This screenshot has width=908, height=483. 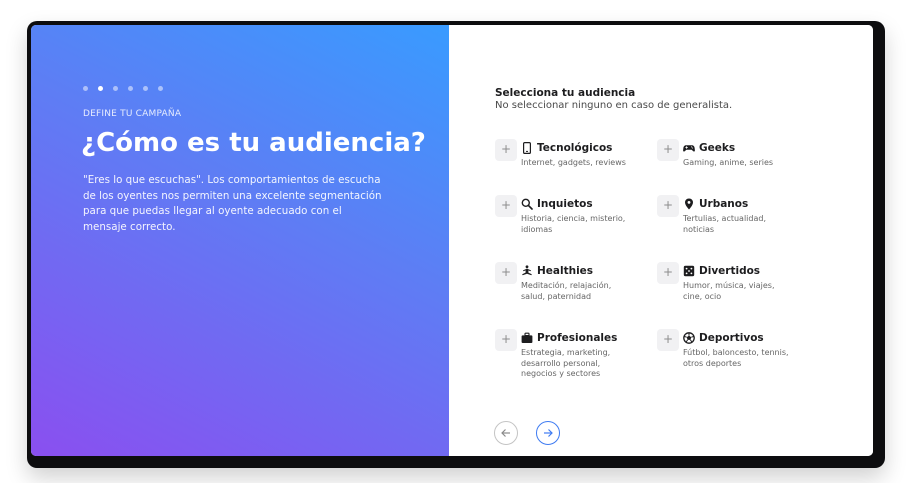 I want to click on option-label: Urbanos, so click(x=724, y=204).